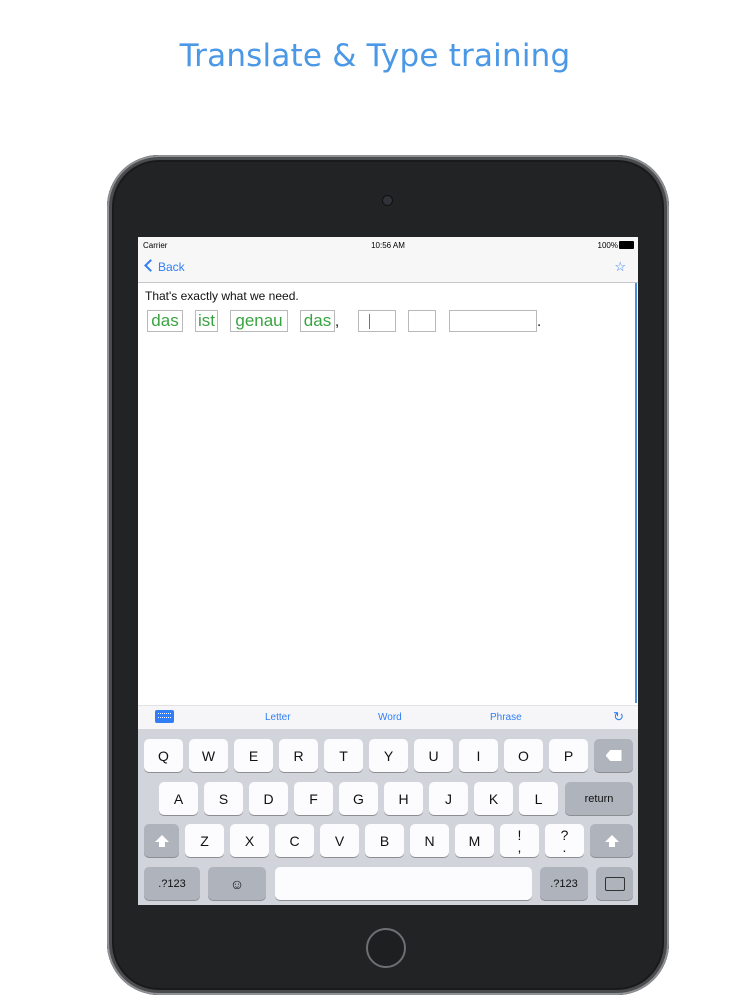 The image size is (750, 1000). I want to click on key-i: I, so click(478, 755).